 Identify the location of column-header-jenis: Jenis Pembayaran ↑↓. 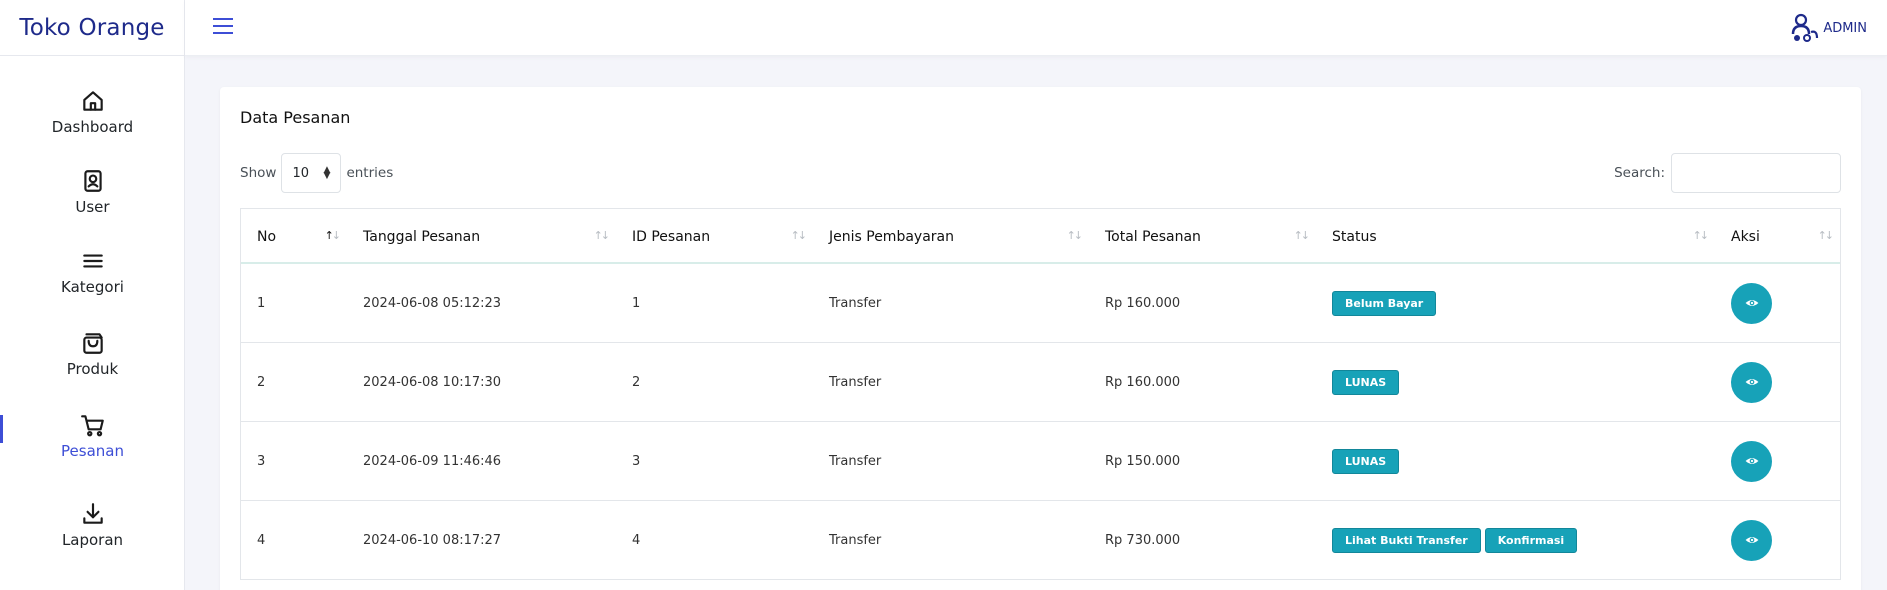
(951, 236).